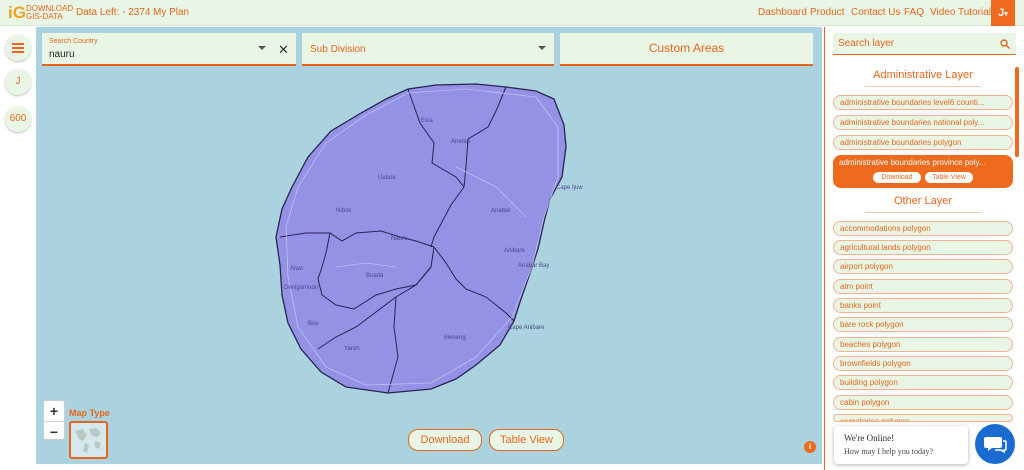 This screenshot has width=1024, height=470. What do you see at coordinates (866, 43) in the screenshot?
I see `search-layer-placeholder: Search layer` at bounding box center [866, 43].